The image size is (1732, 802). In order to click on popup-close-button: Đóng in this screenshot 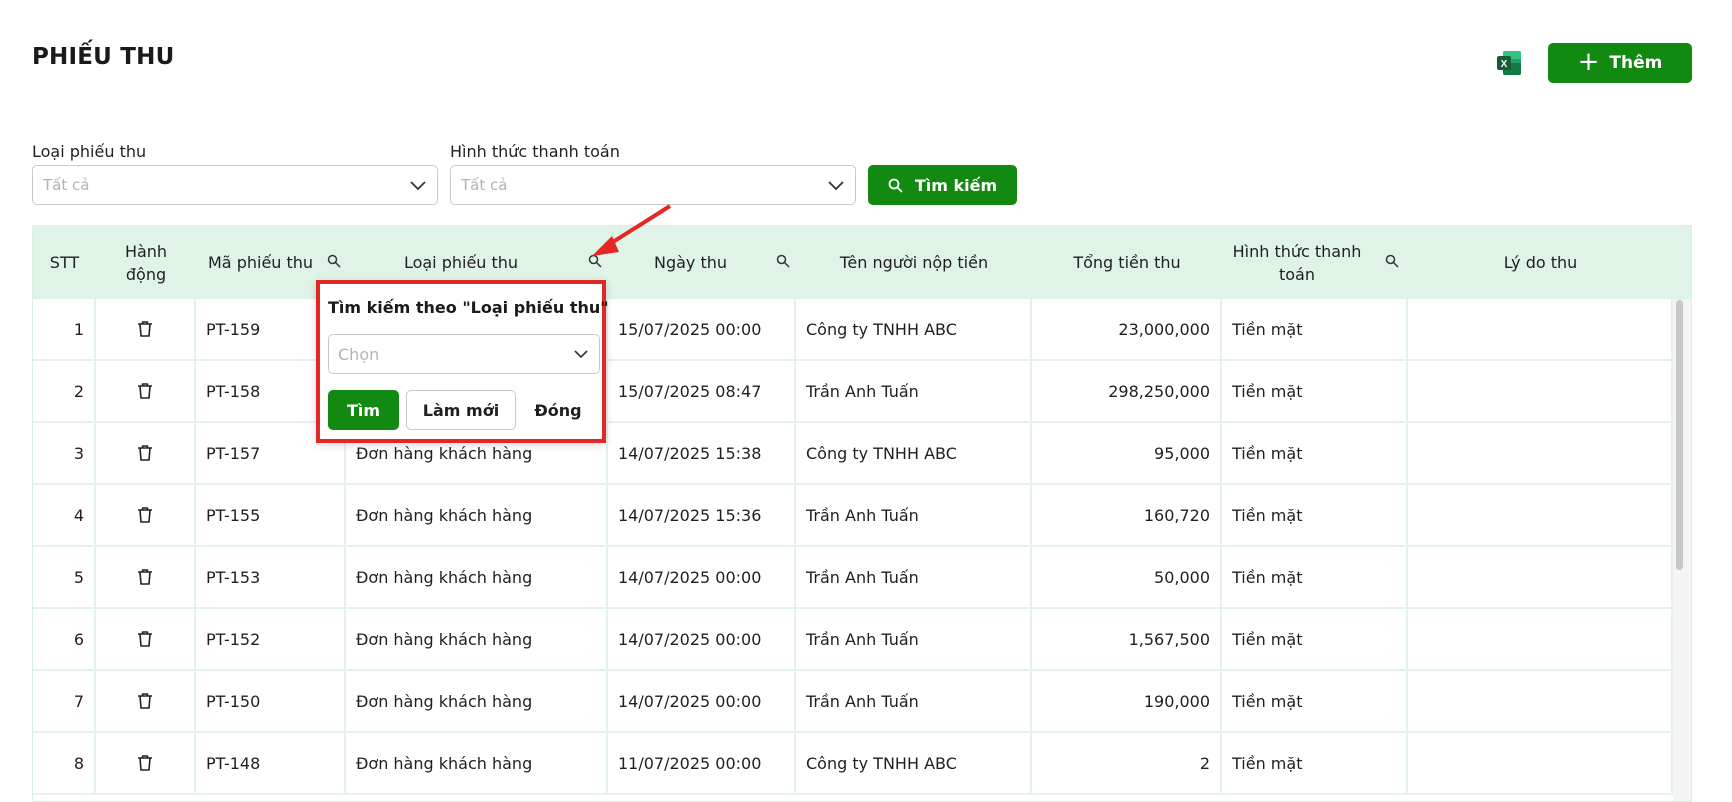, I will do `click(558, 410)`.